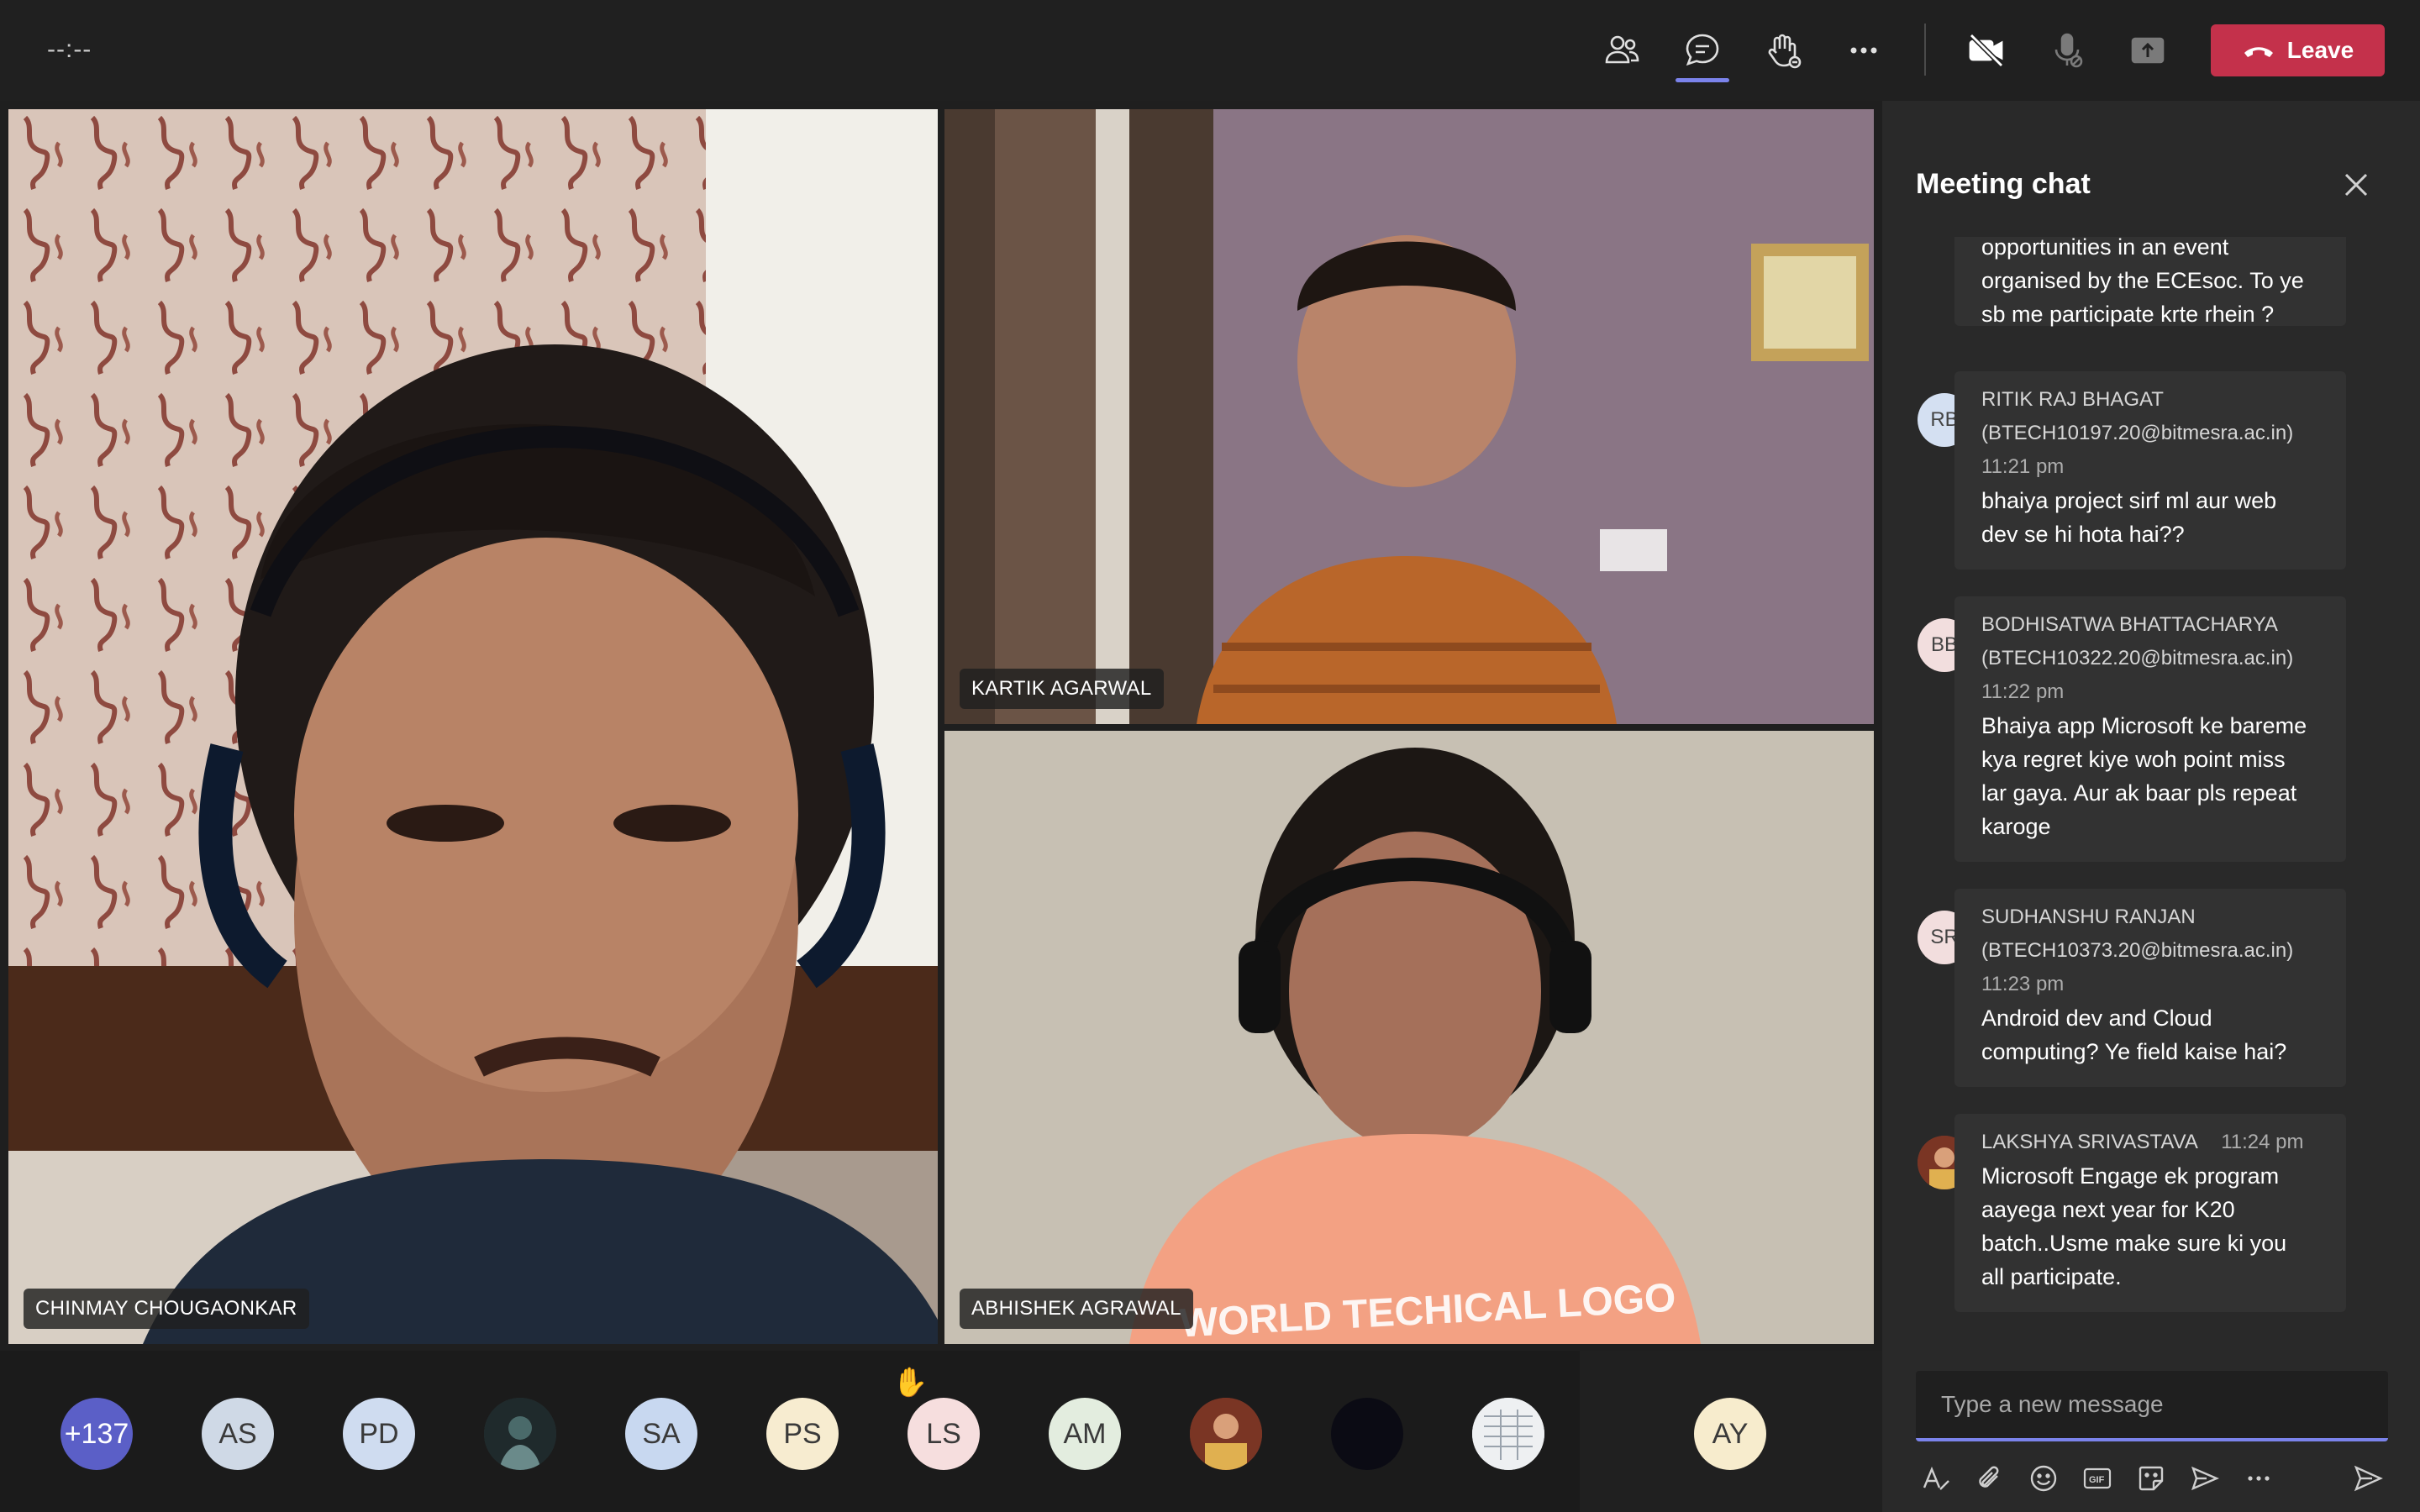 Image resolution: width=2420 pixels, height=1512 pixels. I want to click on message-text: Microsoft Engage ek program, so click(2130, 1176).